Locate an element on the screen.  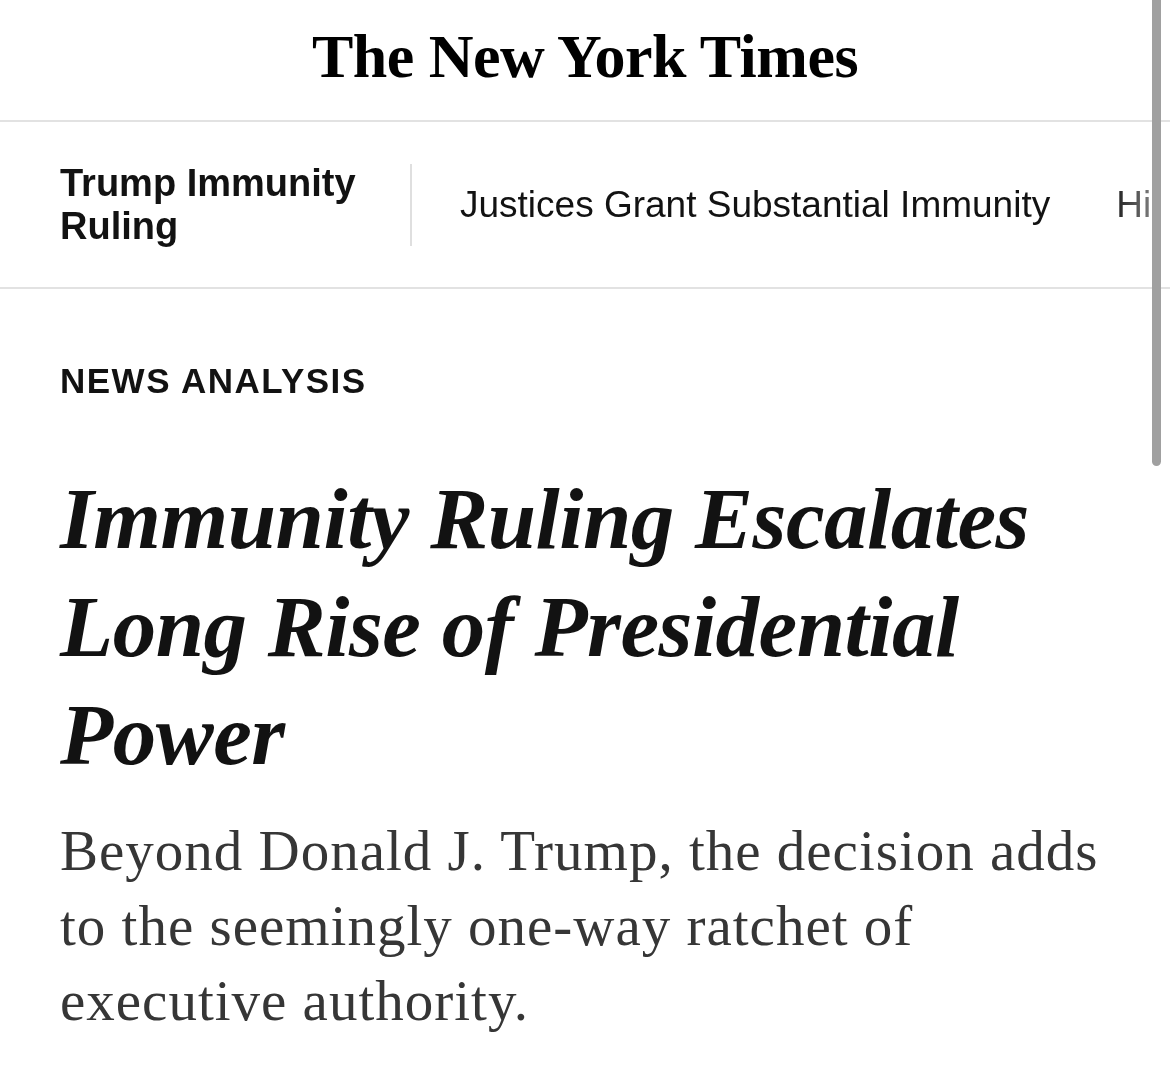
site-logo: The New York Times is located at coordinates (585, 56).